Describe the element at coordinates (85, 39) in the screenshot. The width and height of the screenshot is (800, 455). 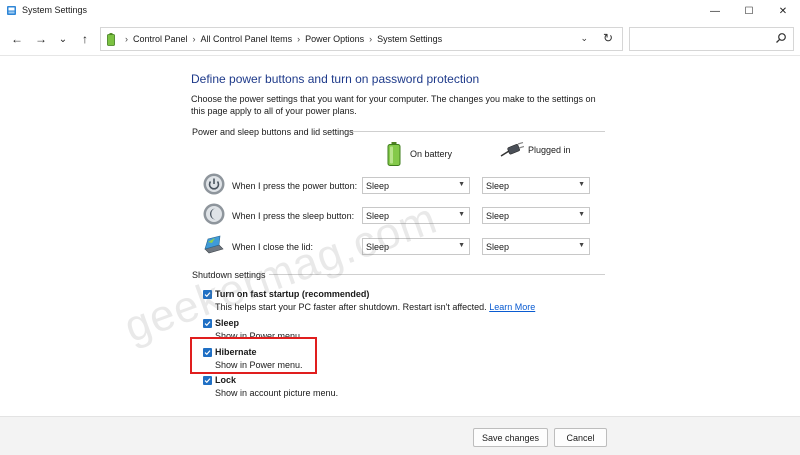
I see `up-button: ↑` at that location.